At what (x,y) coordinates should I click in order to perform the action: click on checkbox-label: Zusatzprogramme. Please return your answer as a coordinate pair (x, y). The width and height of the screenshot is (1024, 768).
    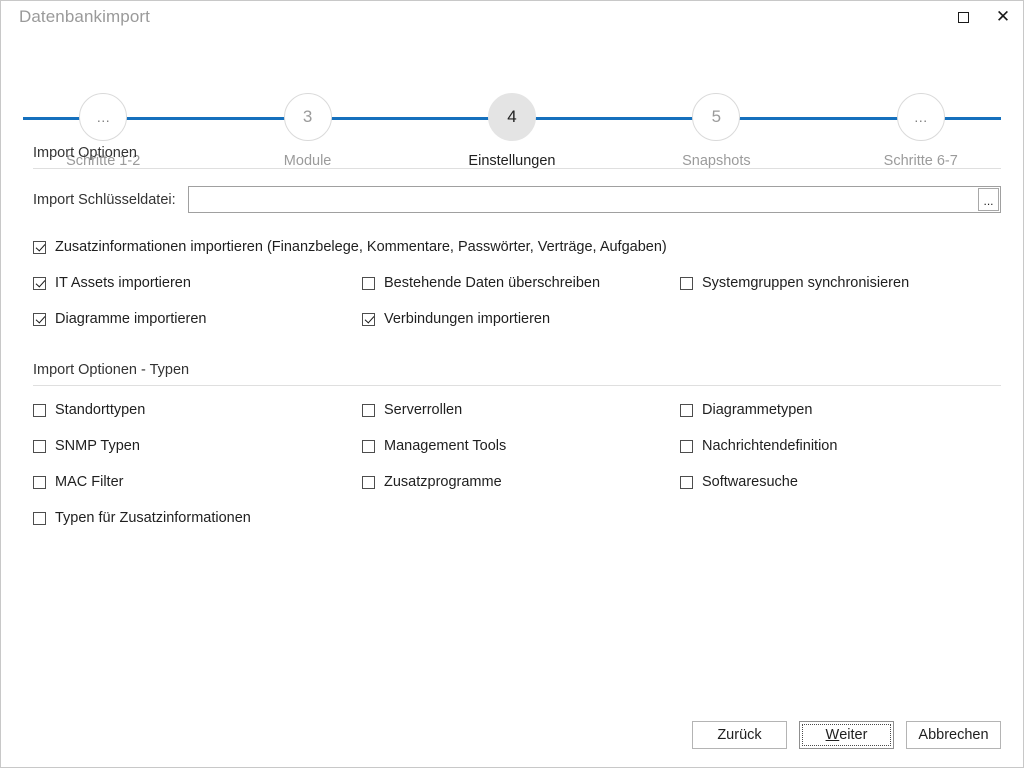
    Looking at the image, I should click on (443, 482).